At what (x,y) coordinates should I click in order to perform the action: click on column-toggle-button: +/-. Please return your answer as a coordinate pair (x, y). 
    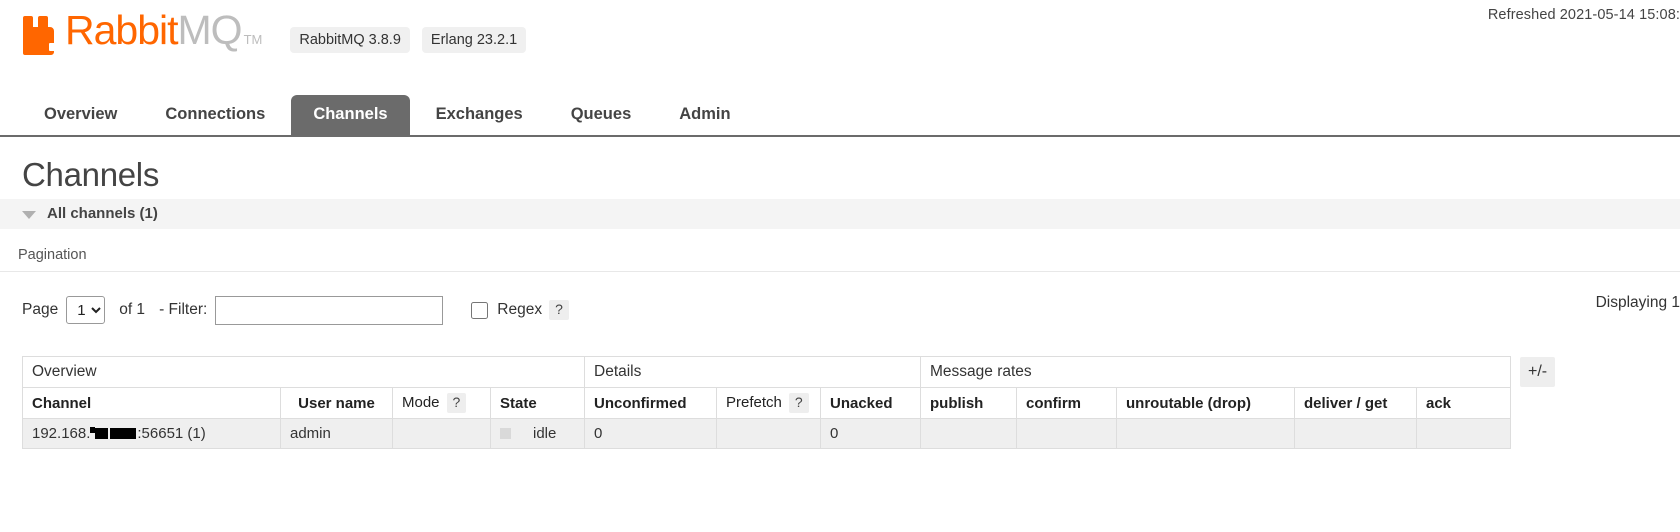
    Looking at the image, I should click on (1538, 372).